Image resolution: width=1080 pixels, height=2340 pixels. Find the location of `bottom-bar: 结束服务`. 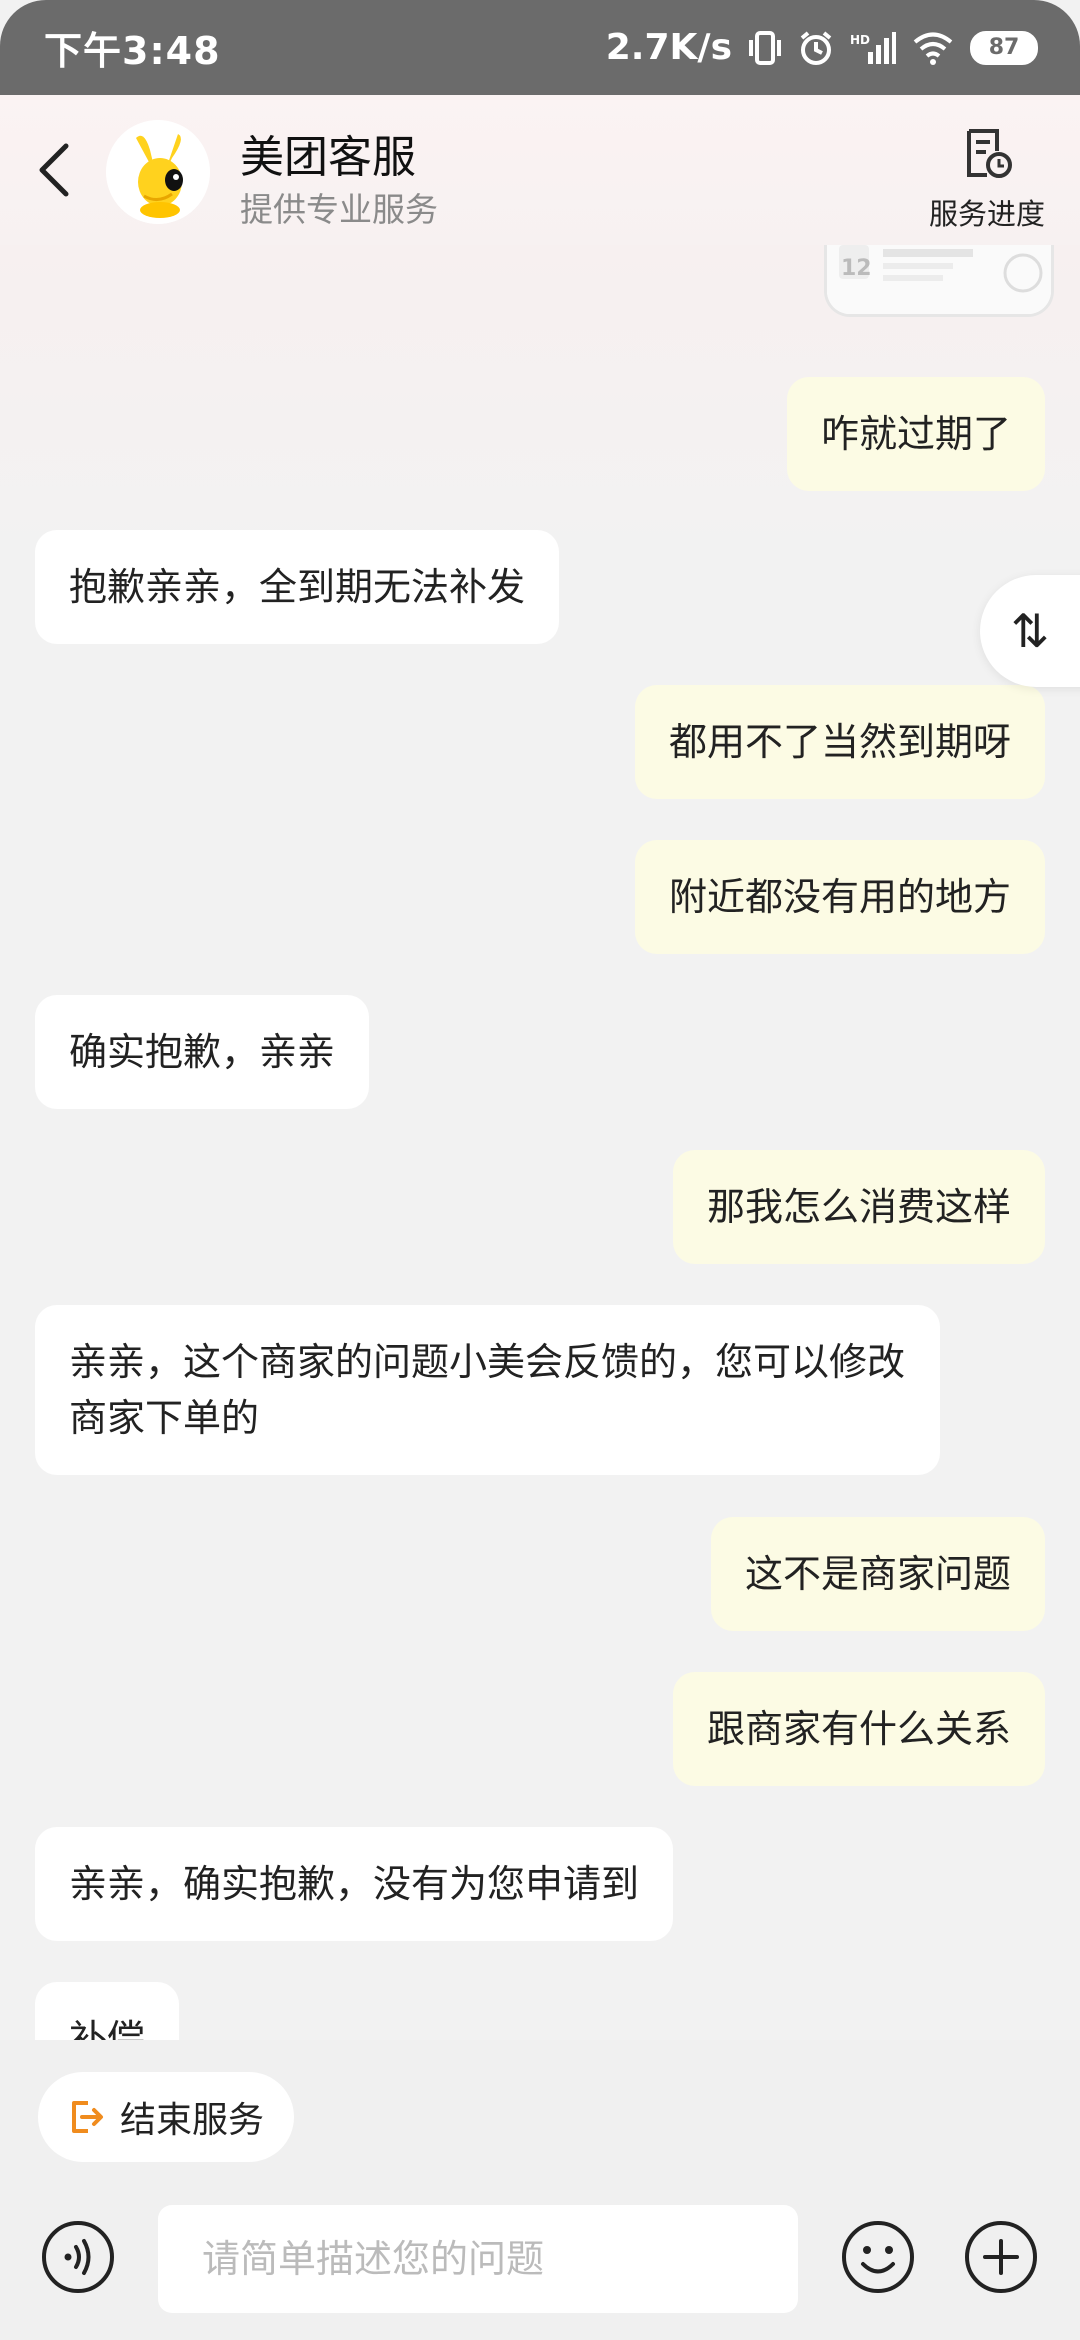

bottom-bar: 结束服务 is located at coordinates (540, 2190).